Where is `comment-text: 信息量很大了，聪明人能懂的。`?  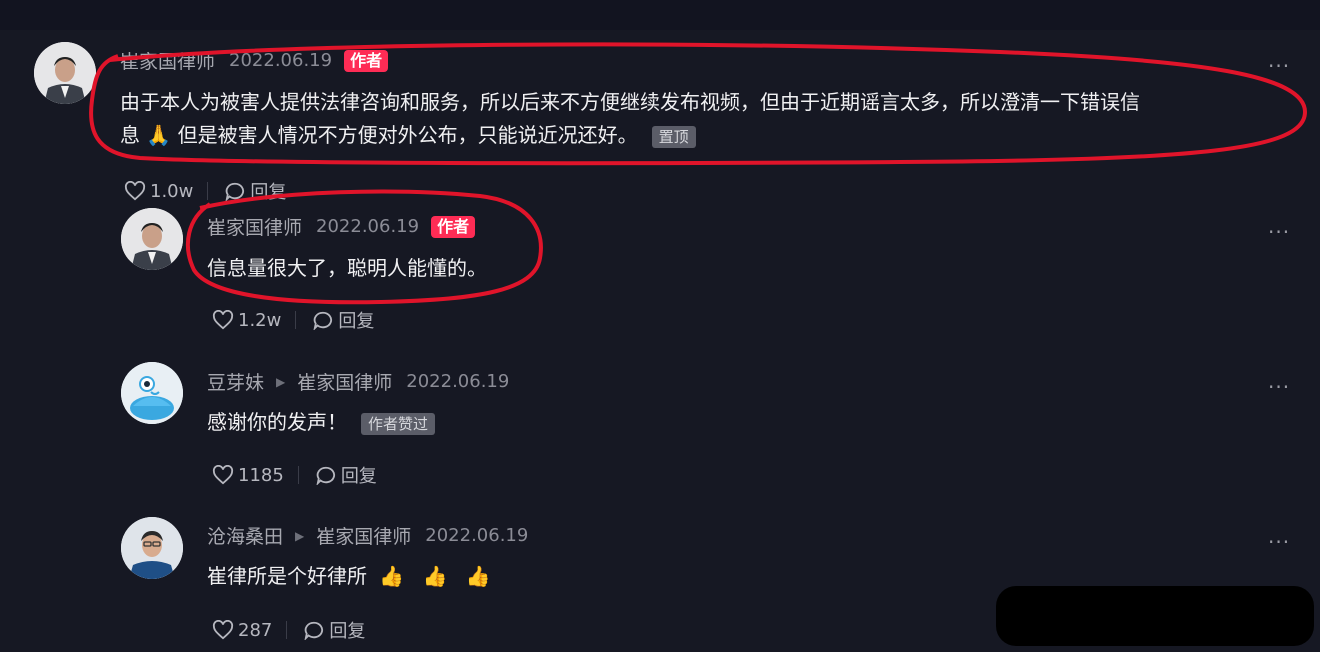 comment-text: 信息量很大了，聪明人能懂的。 is located at coordinates (347, 268).